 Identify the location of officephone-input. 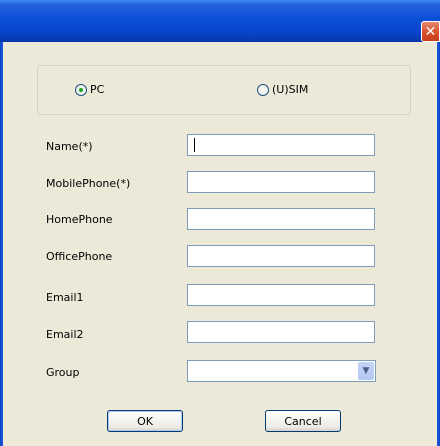
(281, 256).